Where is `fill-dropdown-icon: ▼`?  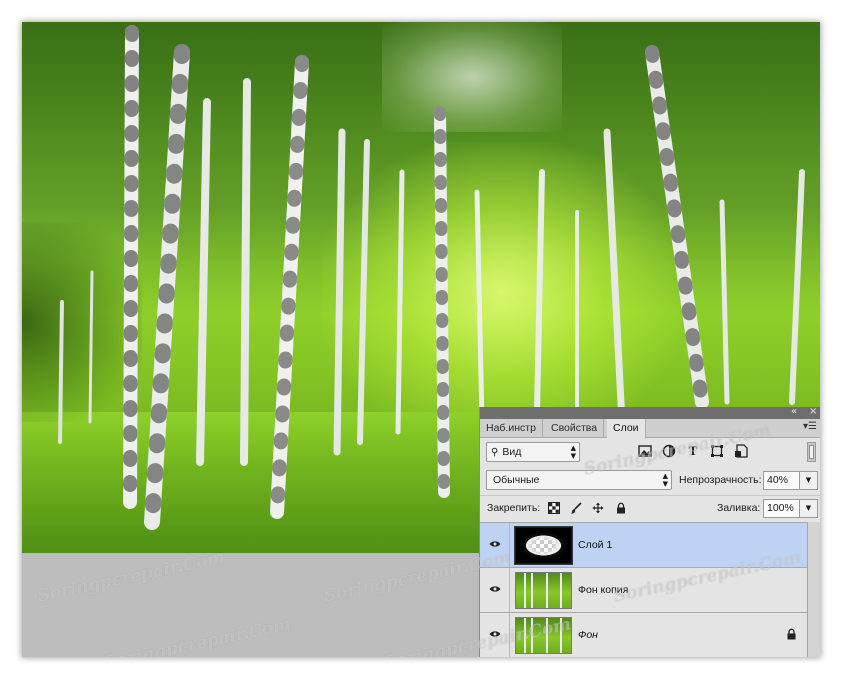
fill-dropdown-icon: ▼ is located at coordinates (809, 508).